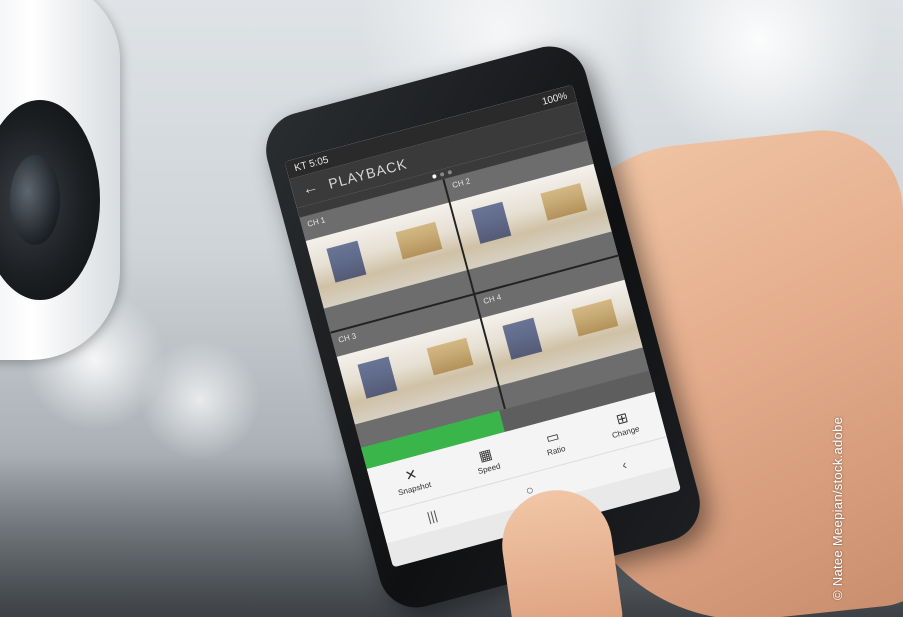 This screenshot has height=617, width=903. Describe the element at coordinates (552, 437) in the screenshot. I see `ratio-icon: ▭` at that location.